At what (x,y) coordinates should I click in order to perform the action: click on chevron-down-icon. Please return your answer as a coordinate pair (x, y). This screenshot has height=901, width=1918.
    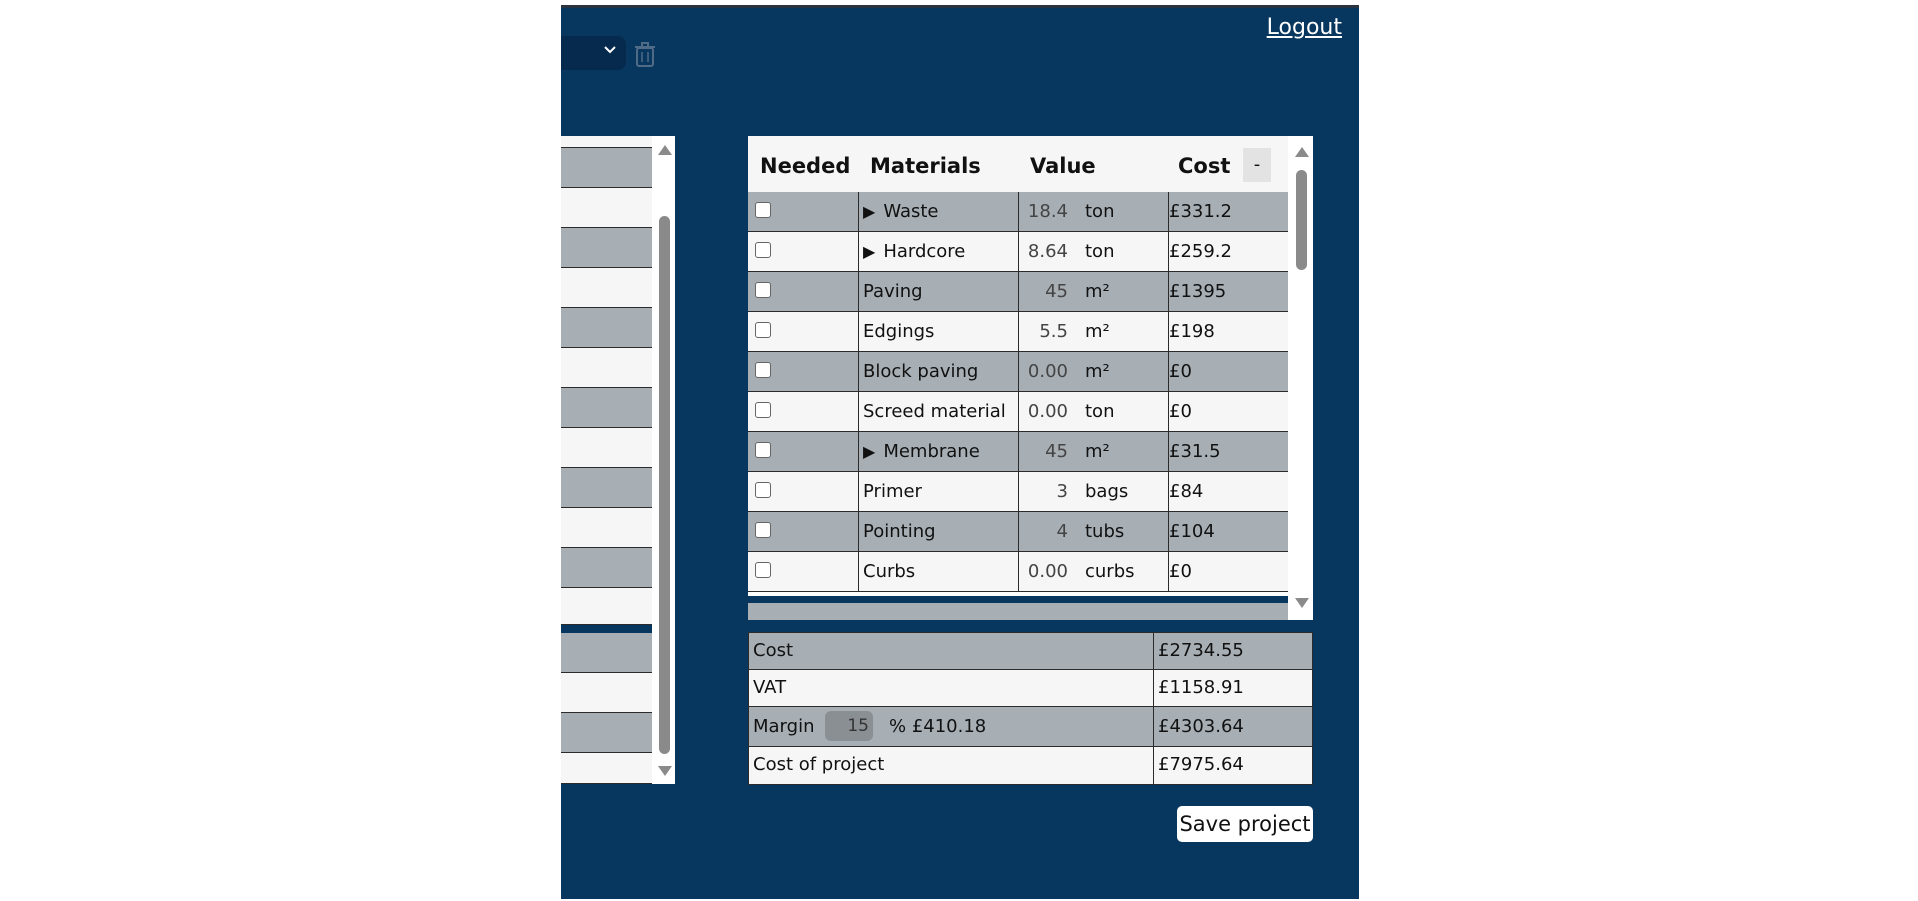
    Looking at the image, I should click on (610, 51).